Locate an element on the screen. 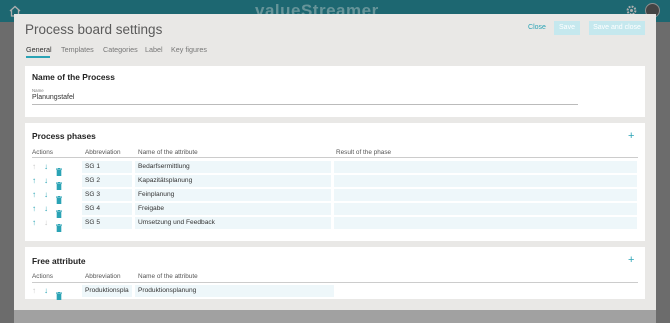  section-title: Free attribute is located at coordinates (59, 261).